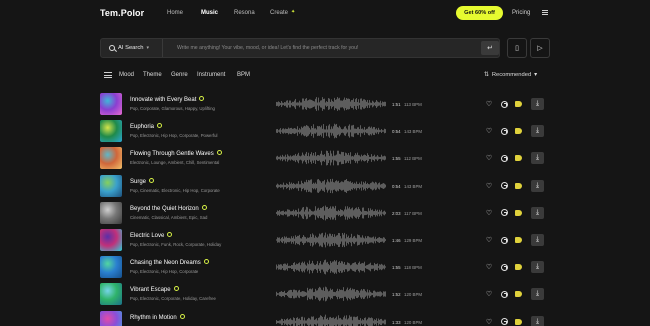  Describe the element at coordinates (152, 75) in the screenshot. I see `filter-theme: Theme` at that location.